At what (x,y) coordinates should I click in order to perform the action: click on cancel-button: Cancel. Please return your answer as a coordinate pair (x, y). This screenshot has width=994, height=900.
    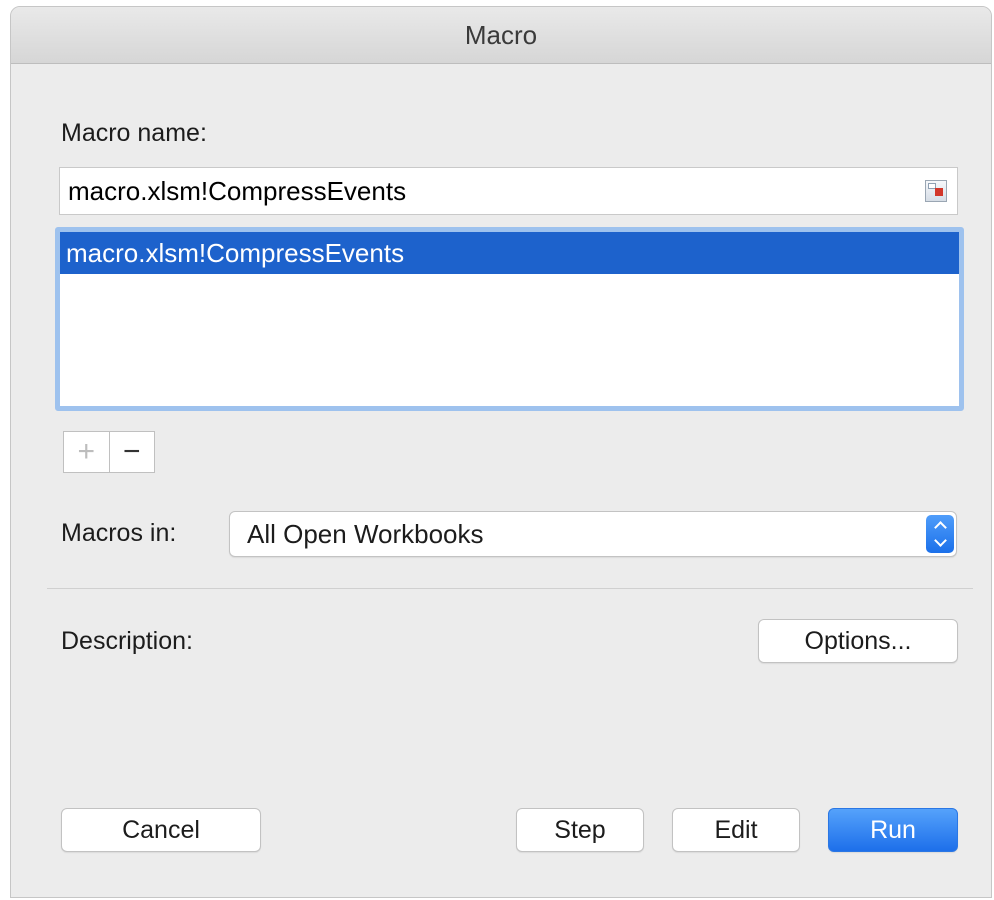
    Looking at the image, I should click on (161, 830).